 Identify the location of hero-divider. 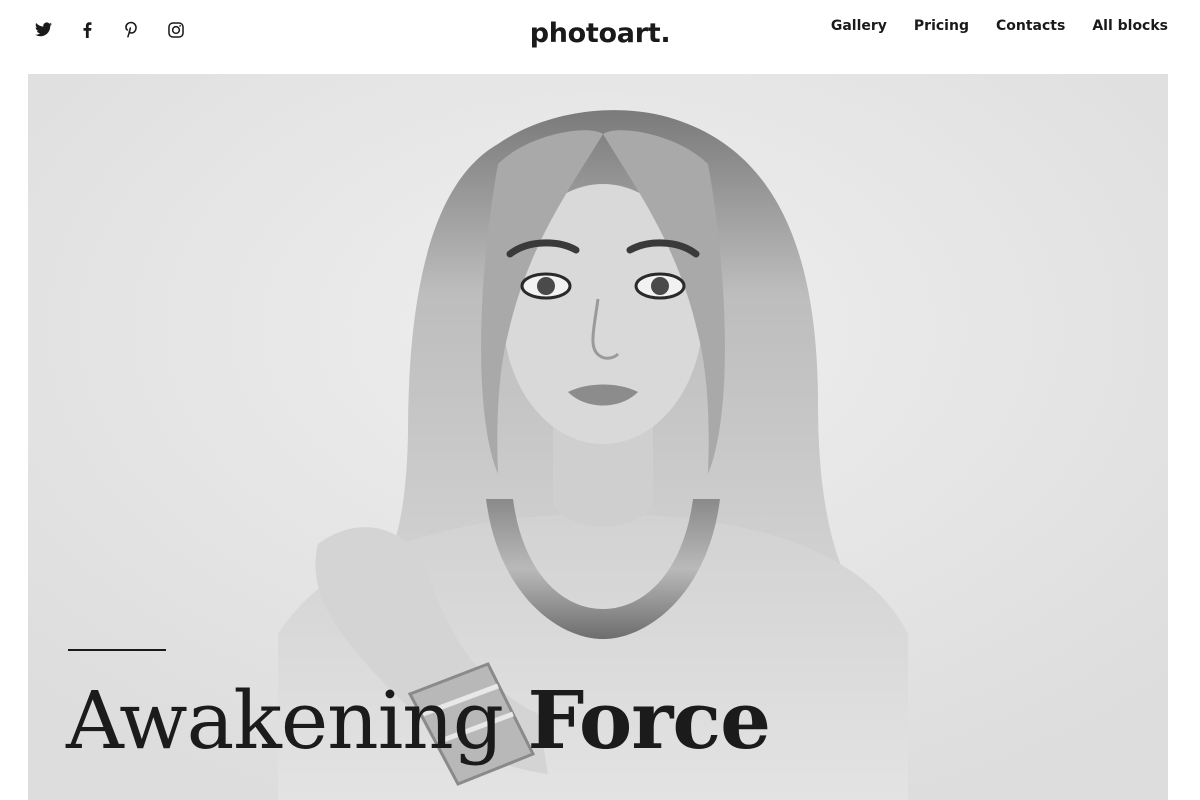
(117, 650).